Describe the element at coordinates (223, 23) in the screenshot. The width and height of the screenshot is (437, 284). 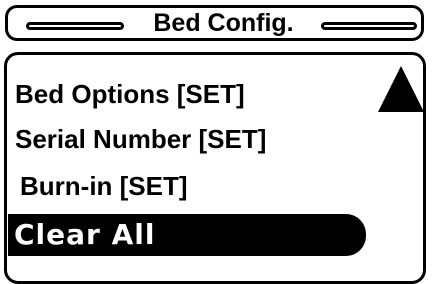
I see `page-title: Bed Config.` at that location.